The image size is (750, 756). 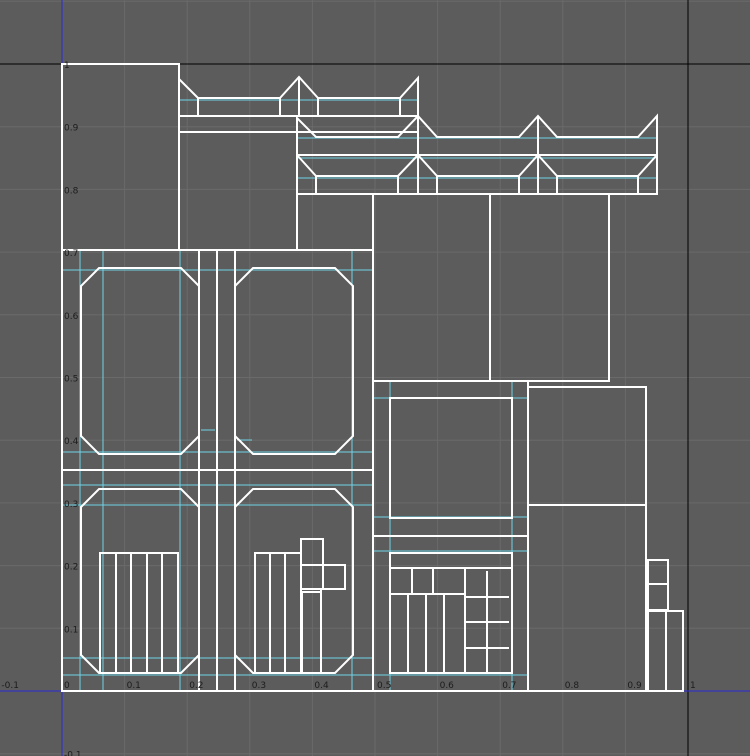 What do you see at coordinates (71, 442) in the screenshot?
I see `v-tick-label: 0.4` at bounding box center [71, 442].